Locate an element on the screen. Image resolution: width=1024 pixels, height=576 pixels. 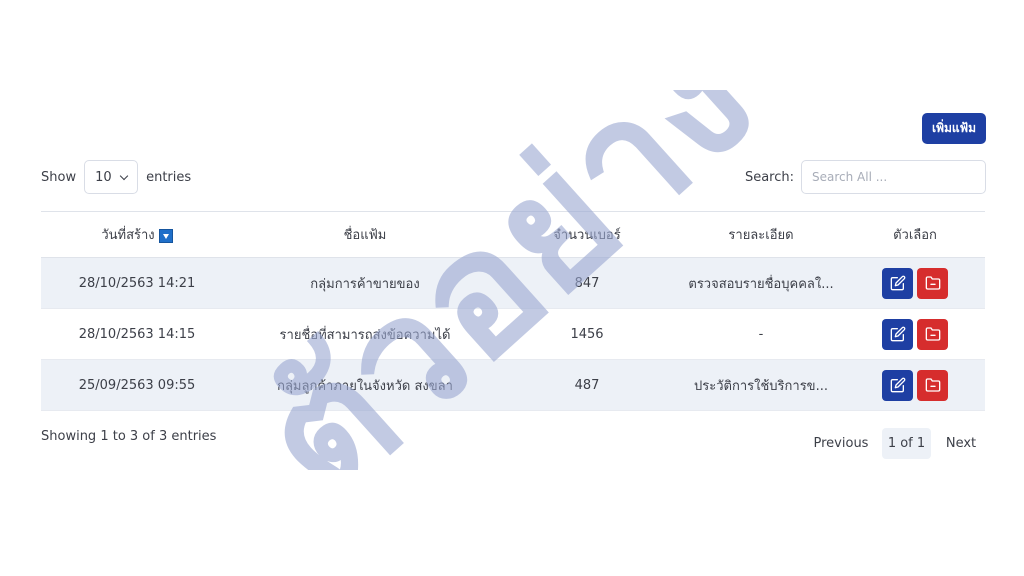
pagination: Previous 1 of 1 Next is located at coordinates (895, 443).